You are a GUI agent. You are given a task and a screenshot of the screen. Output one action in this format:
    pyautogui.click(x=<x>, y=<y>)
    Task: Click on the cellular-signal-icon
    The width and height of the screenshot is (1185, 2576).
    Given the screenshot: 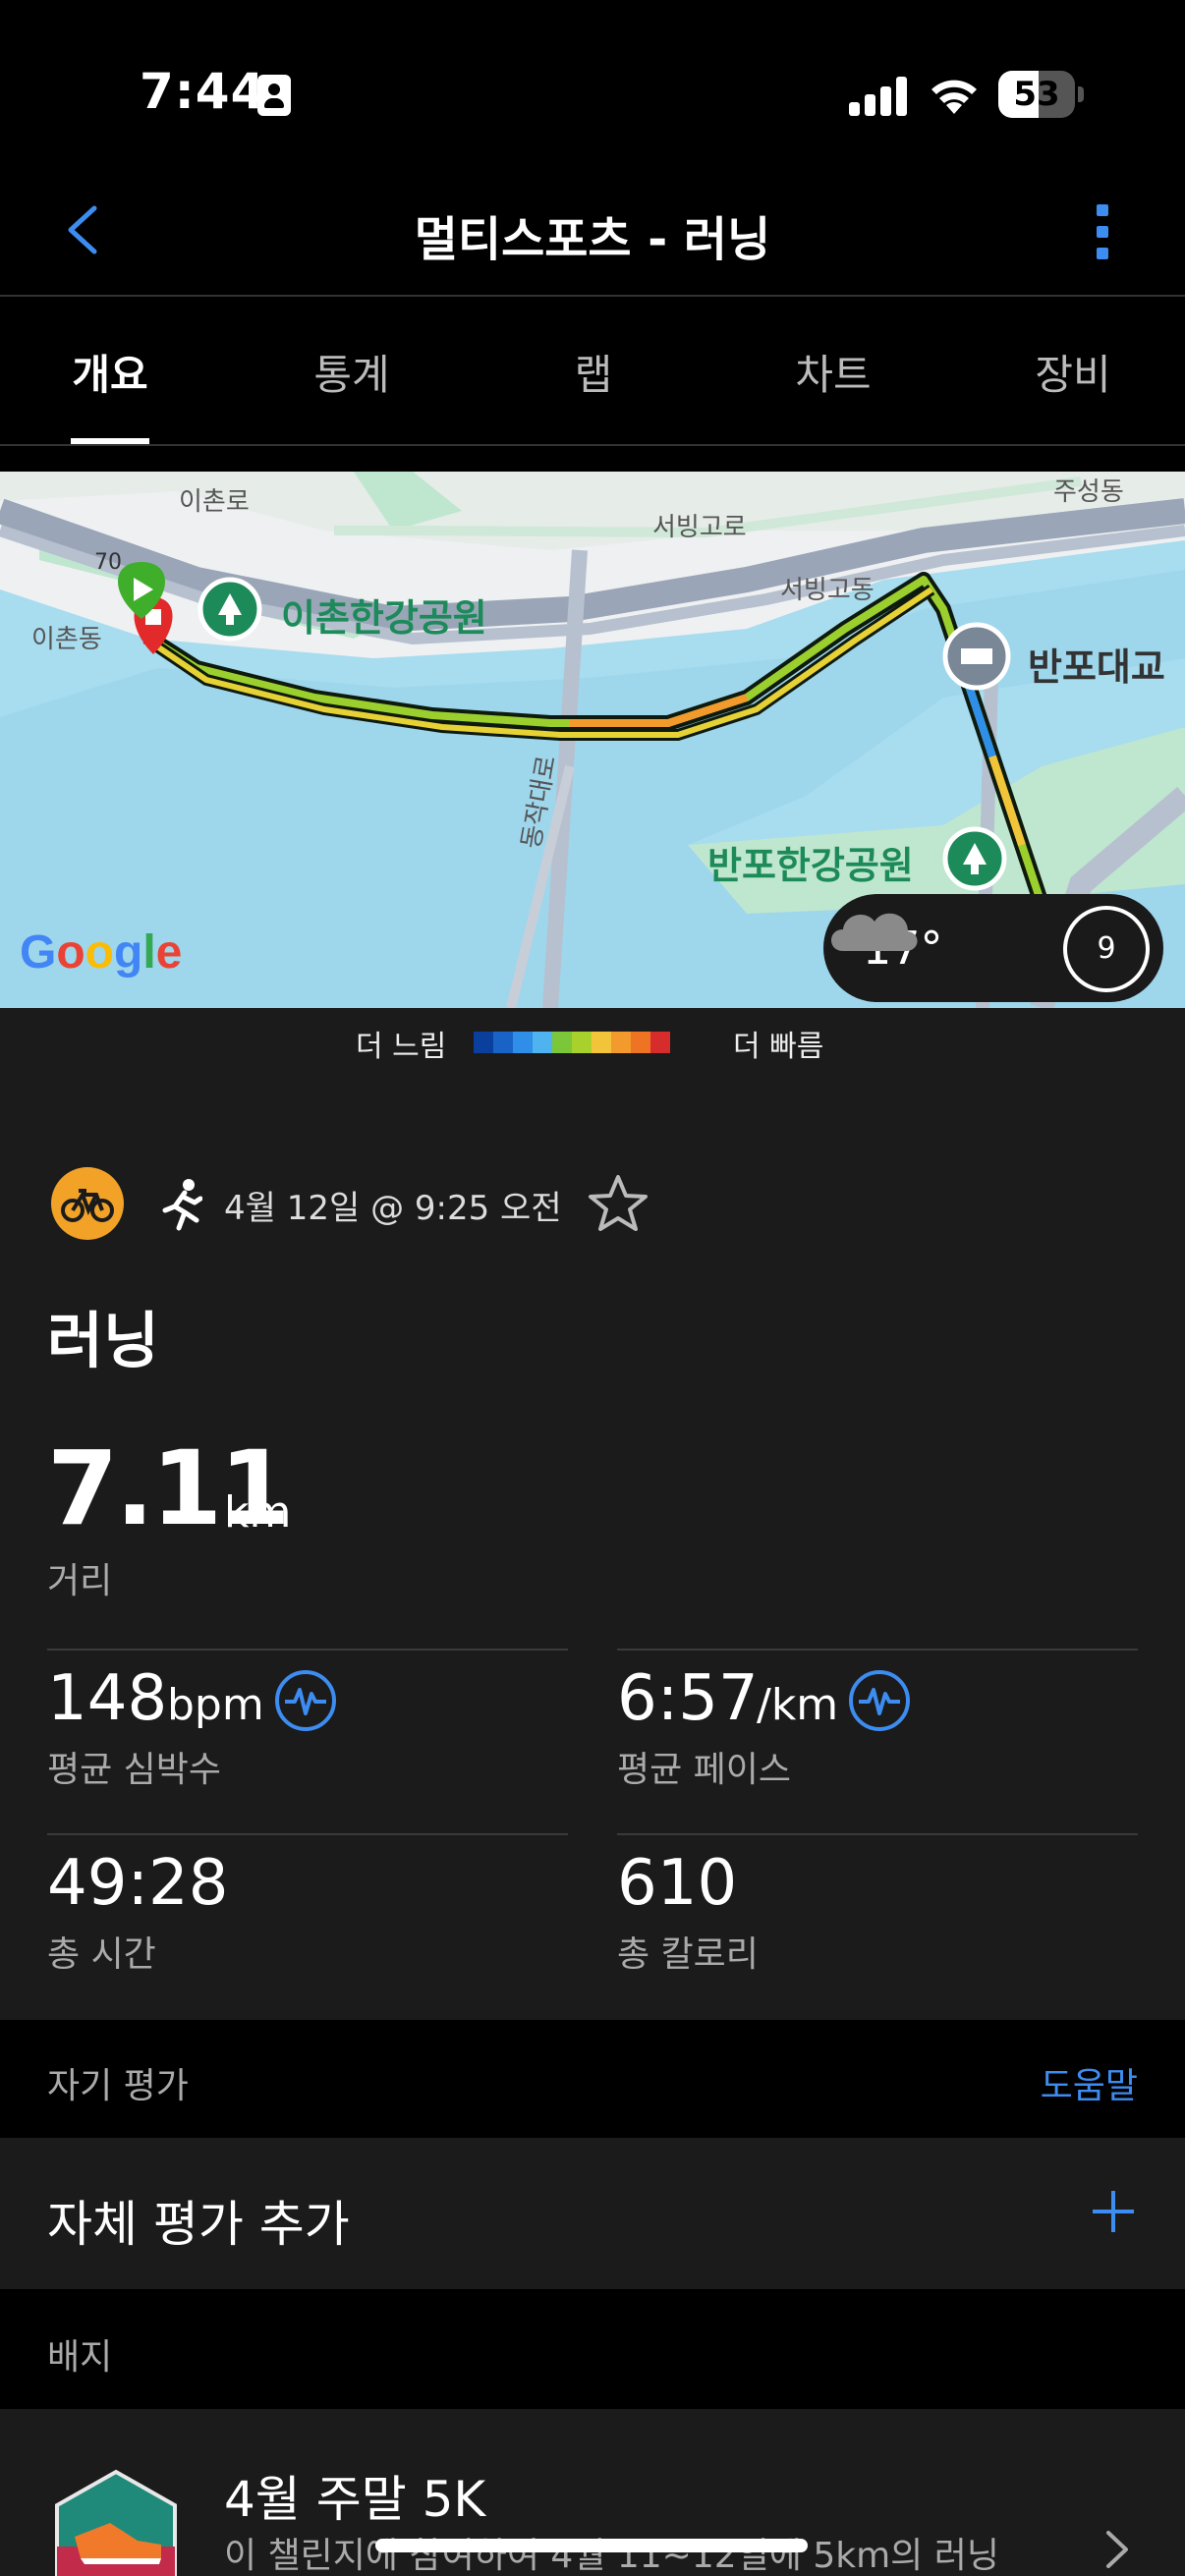 What is the action you would take?
    pyautogui.click(x=879, y=96)
    